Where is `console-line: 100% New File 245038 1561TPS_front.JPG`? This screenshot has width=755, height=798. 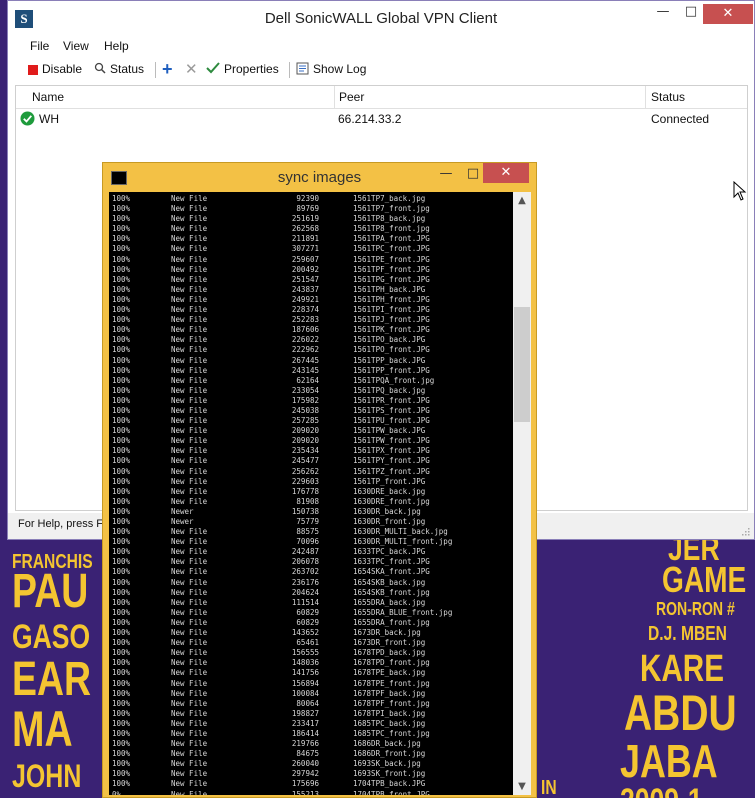 console-line: 100% New File 245038 1561TPS_front.JPG is located at coordinates (311, 411).